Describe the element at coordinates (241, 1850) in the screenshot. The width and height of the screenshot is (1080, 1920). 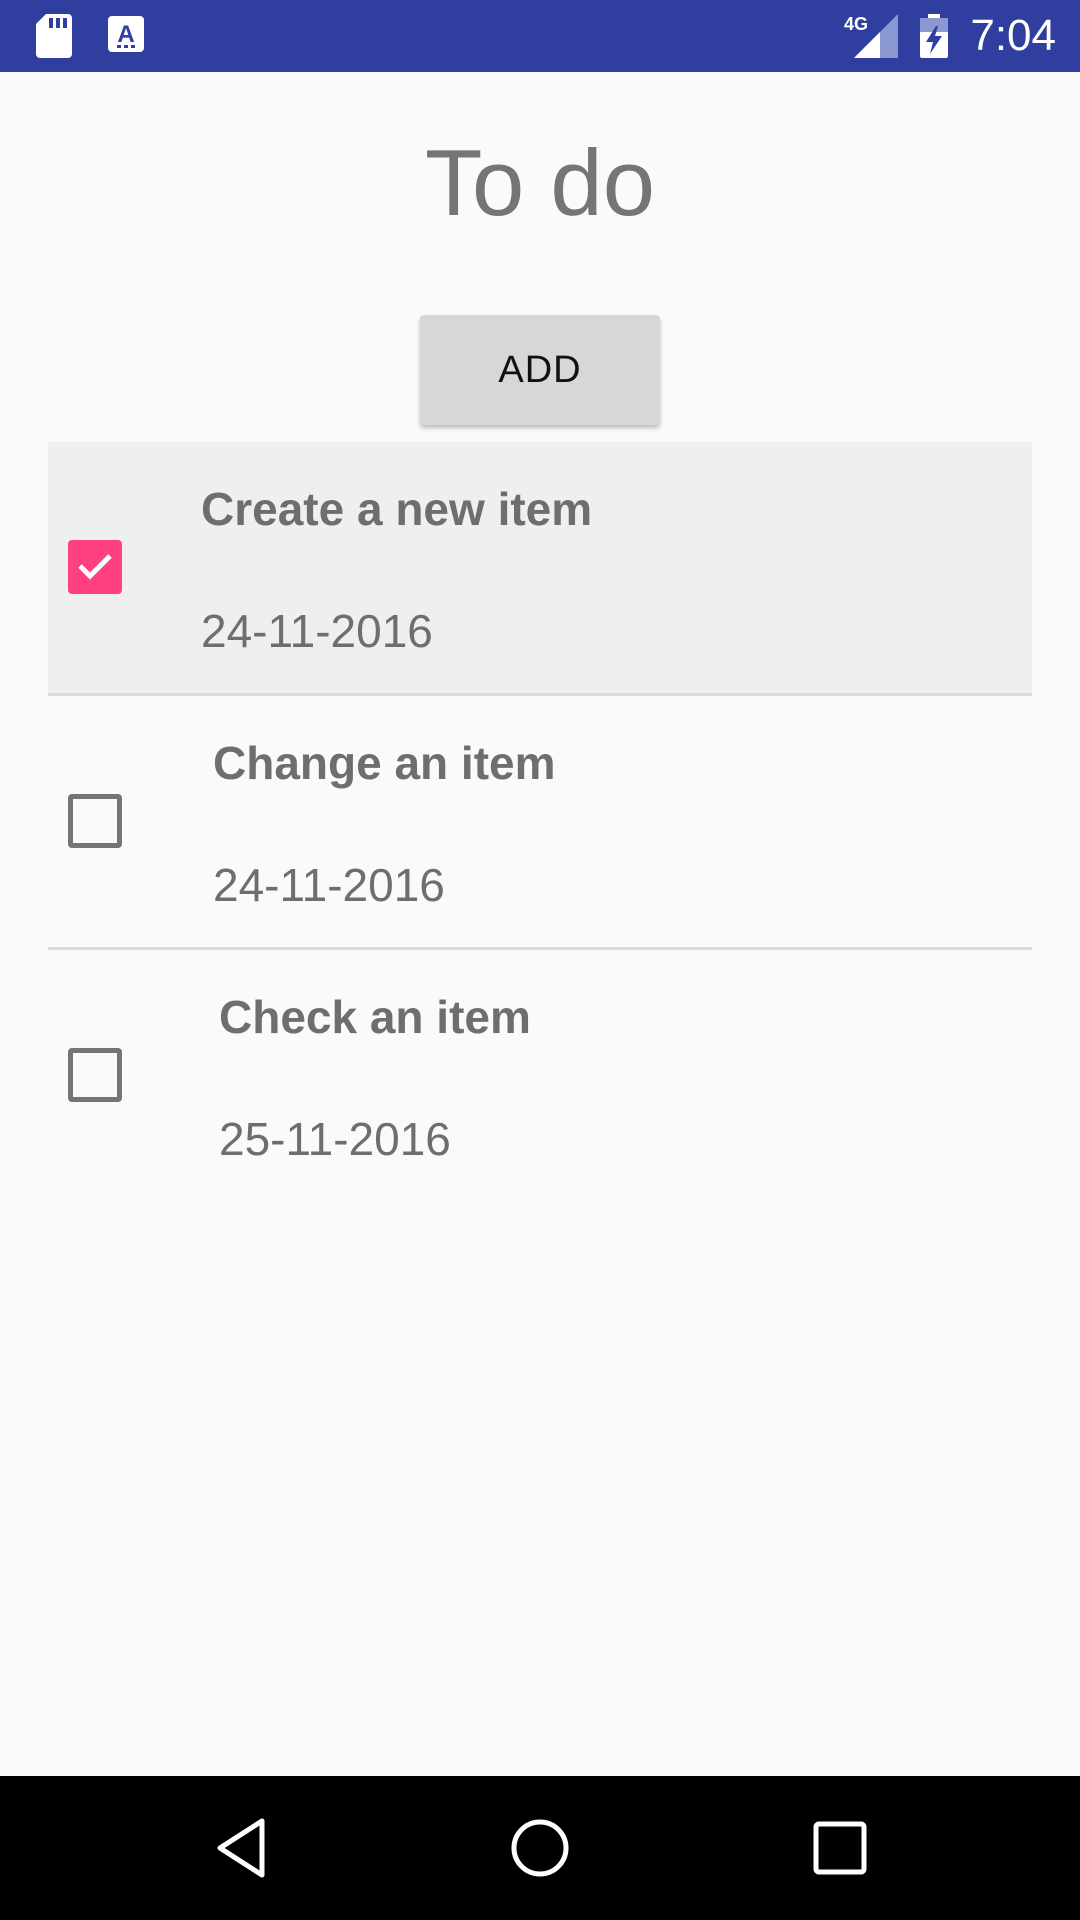
I see `back-icon` at that location.